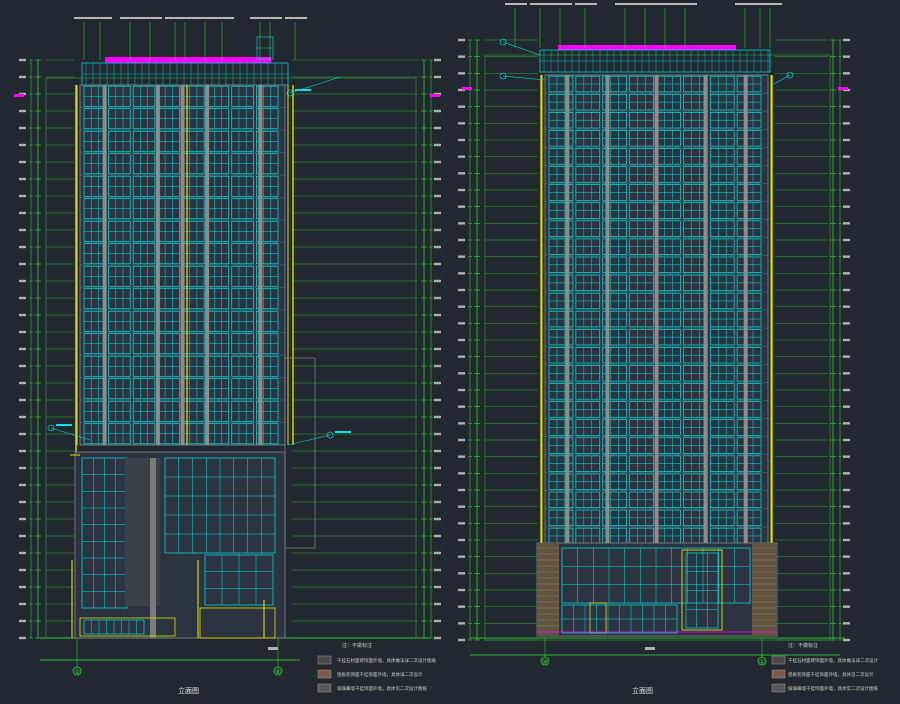 The height and width of the screenshot is (704, 900). Describe the element at coordinates (833, 660) in the screenshot. I see `right-note-1: 干挂石材面砖饰面外墙，具体做法详二次设计` at that location.